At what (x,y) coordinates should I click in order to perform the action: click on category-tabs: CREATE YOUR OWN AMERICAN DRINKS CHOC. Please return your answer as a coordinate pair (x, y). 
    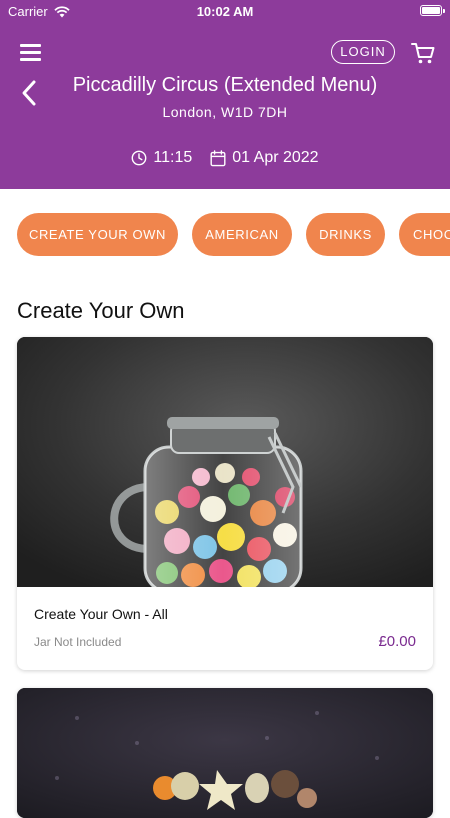
    Looking at the image, I should click on (225, 235).